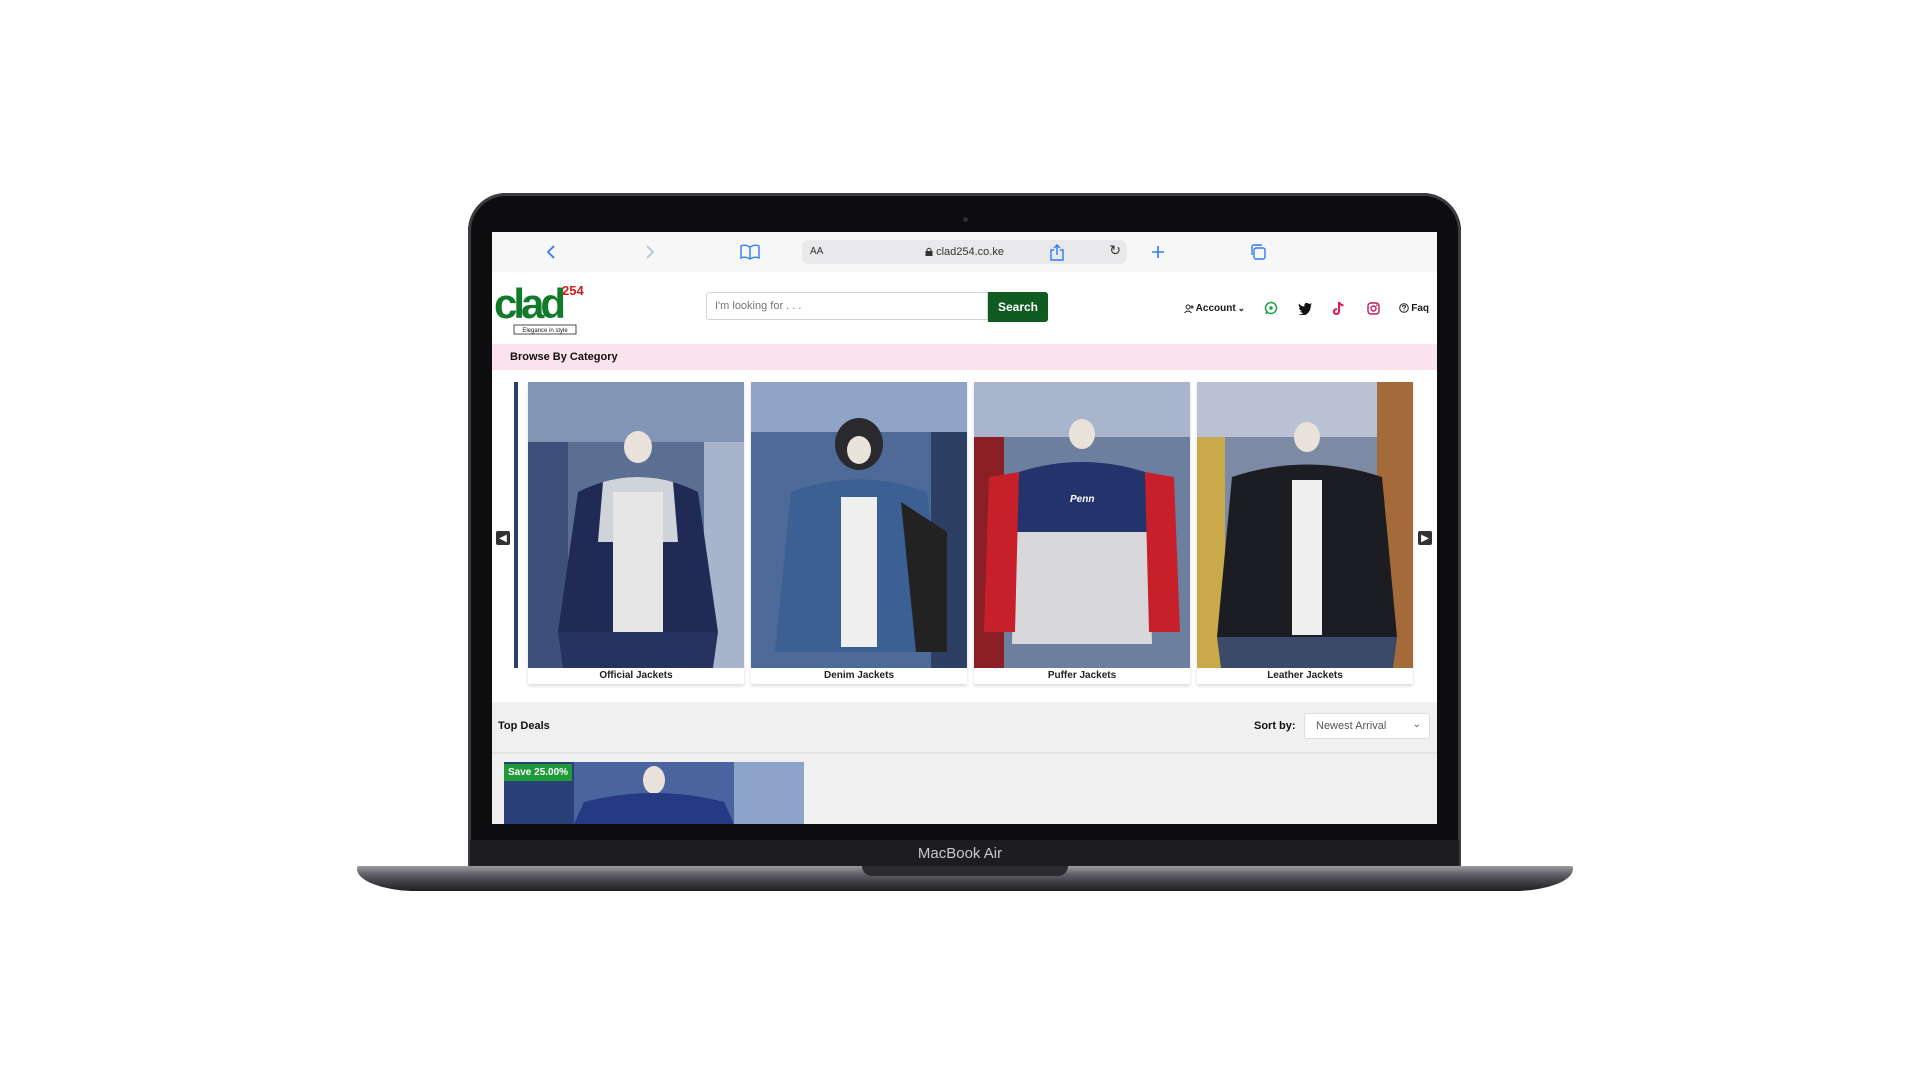  Describe the element at coordinates (1271, 308) in the screenshot. I see `whatsapp-icon` at that location.